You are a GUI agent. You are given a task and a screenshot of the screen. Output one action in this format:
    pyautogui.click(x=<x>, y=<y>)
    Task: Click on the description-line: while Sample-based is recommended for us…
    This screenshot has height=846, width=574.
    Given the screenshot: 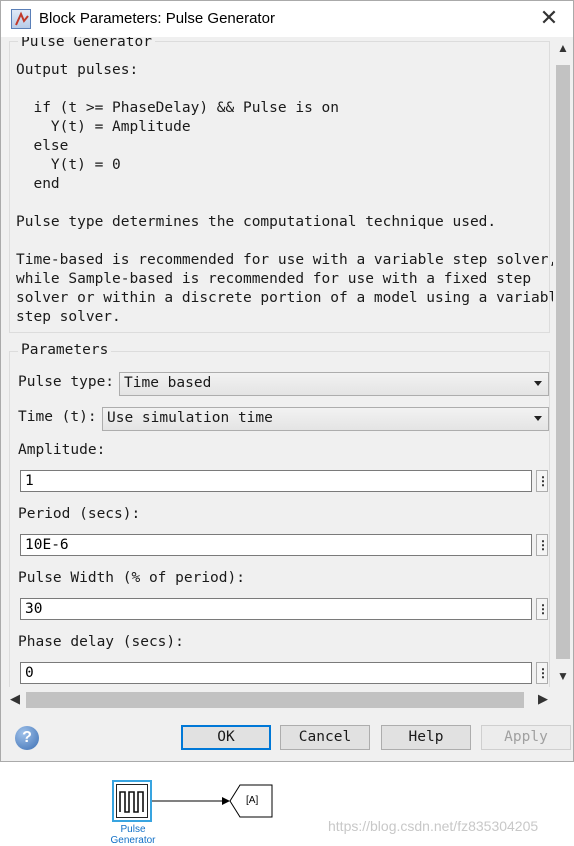 What is the action you would take?
    pyautogui.click(x=274, y=279)
    